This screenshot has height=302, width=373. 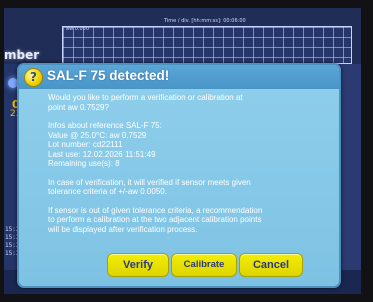 What do you see at coordinates (22, 55) in the screenshot?
I see `background-title-fragment: mber` at bounding box center [22, 55].